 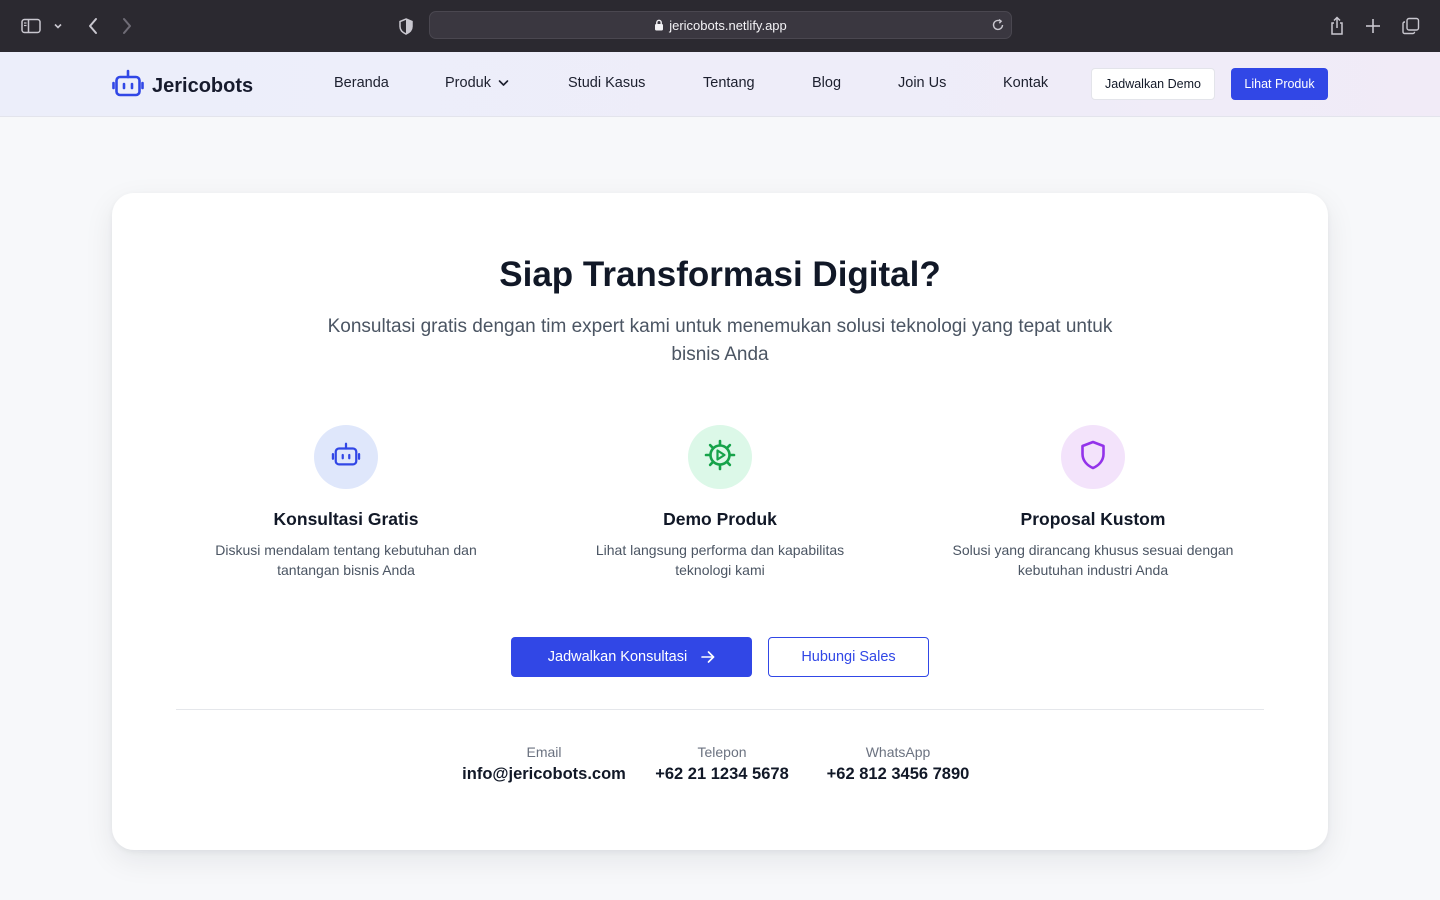 What do you see at coordinates (406, 26) in the screenshot?
I see `privacy-shield-icon` at bounding box center [406, 26].